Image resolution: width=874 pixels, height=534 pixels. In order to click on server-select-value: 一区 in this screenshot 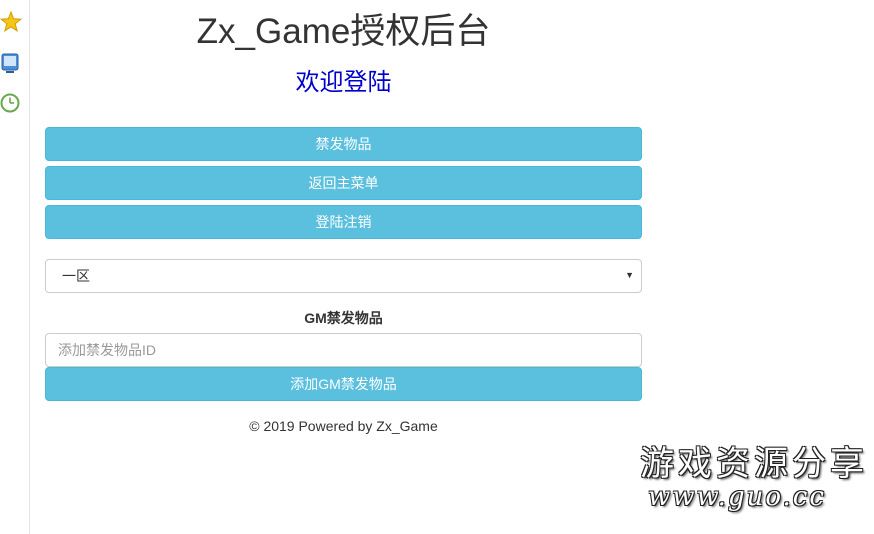, I will do `click(76, 276)`.